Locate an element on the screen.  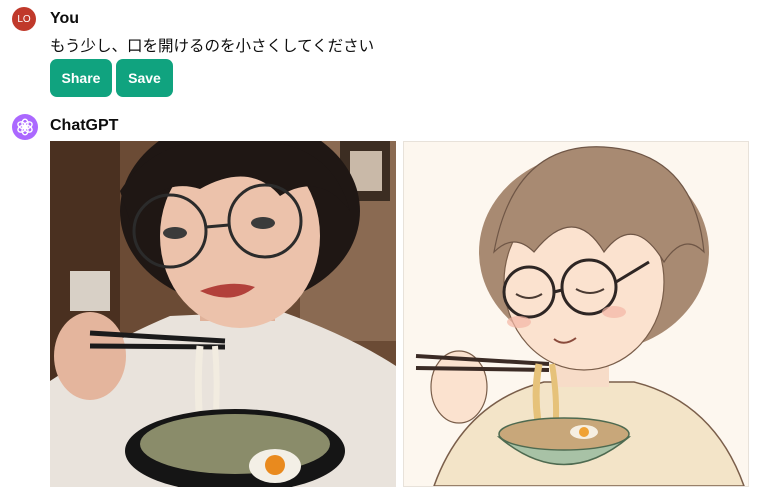
user-name: You is located at coordinates (65, 18).